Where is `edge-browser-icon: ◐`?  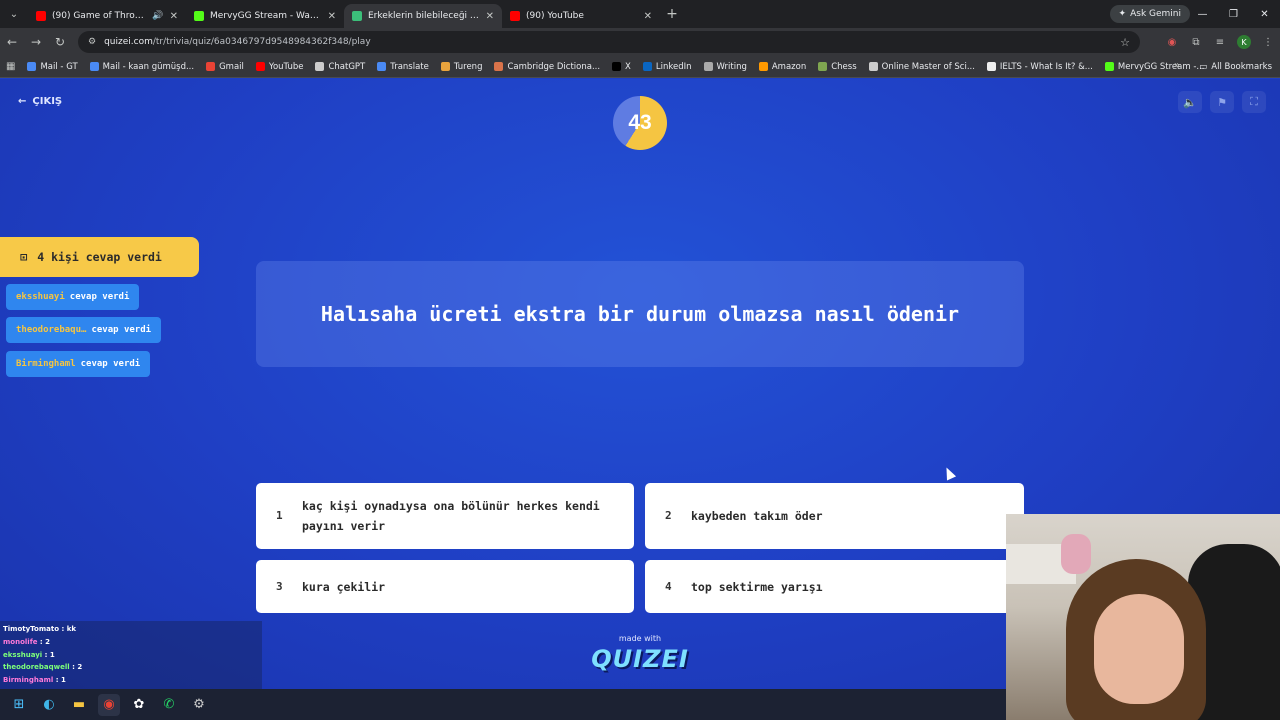 edge-browser-icon: ◐ is located at coordinates (49, 705).